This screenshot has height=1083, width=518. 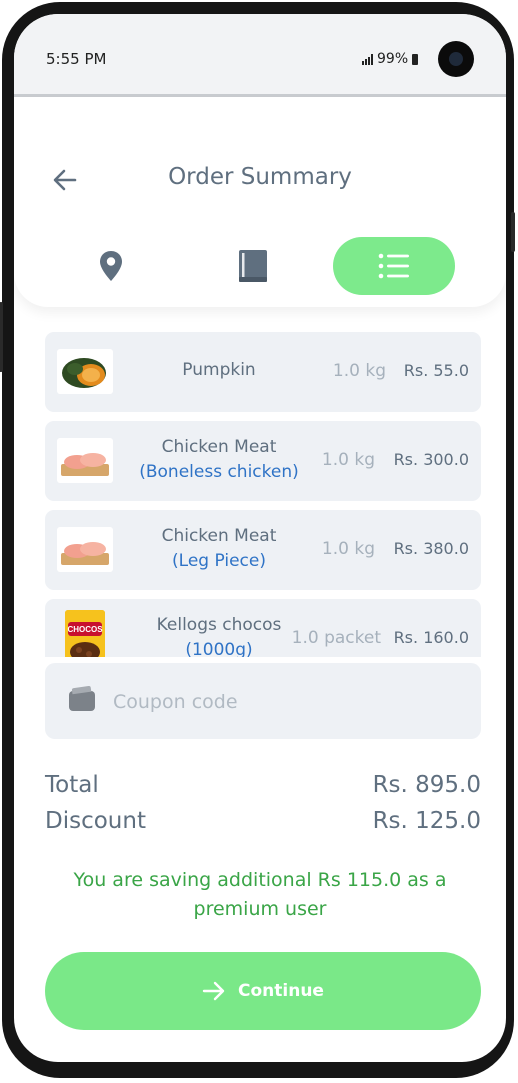 I want to click on signal-icon, so click(x=367, y=59).